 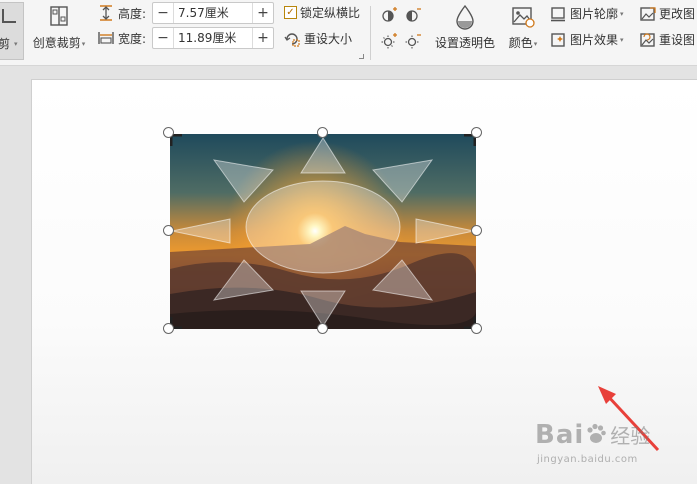 I want to click on width-decrease-button: −, so click(x=163, y=38).